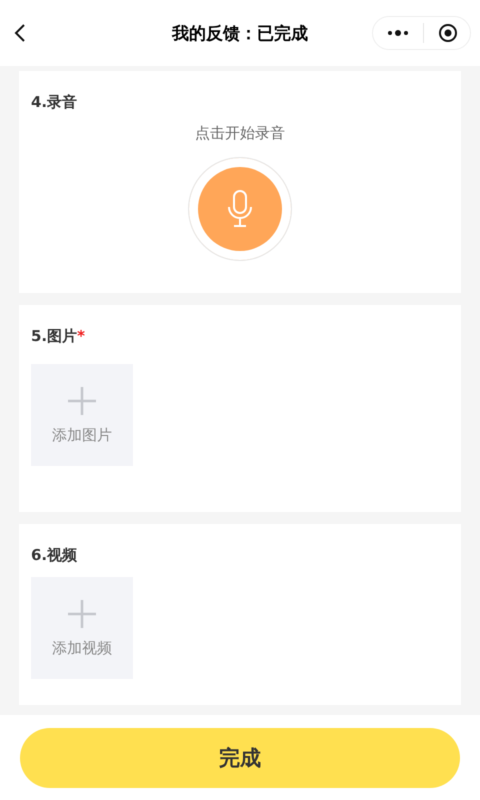 This screenshot has height=800, width=480. I want to click on section-title: 4.录音, so click(54, 102).